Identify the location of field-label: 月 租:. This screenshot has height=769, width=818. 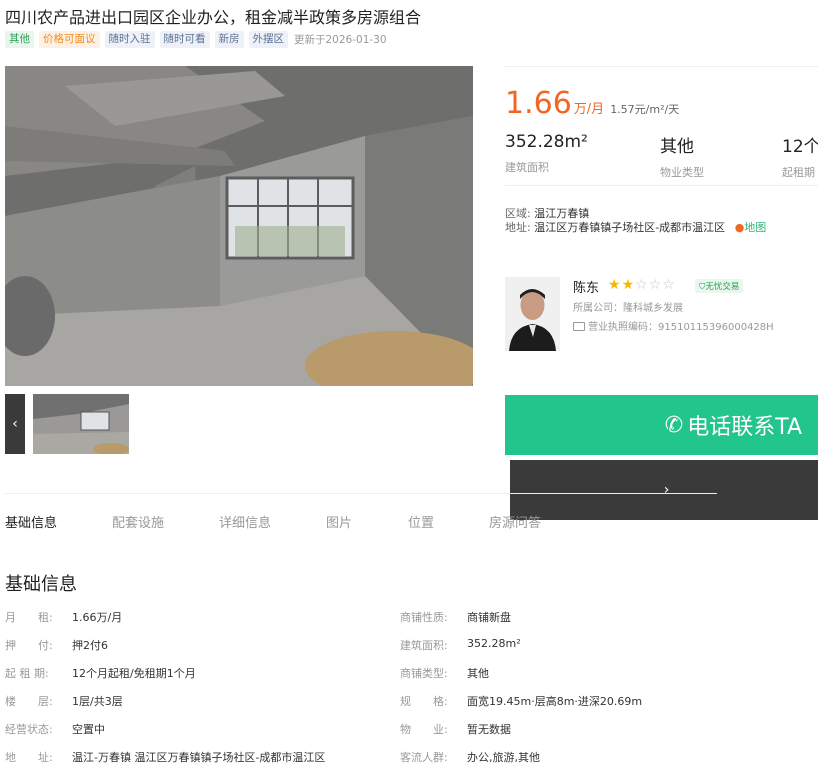
(29, 617).